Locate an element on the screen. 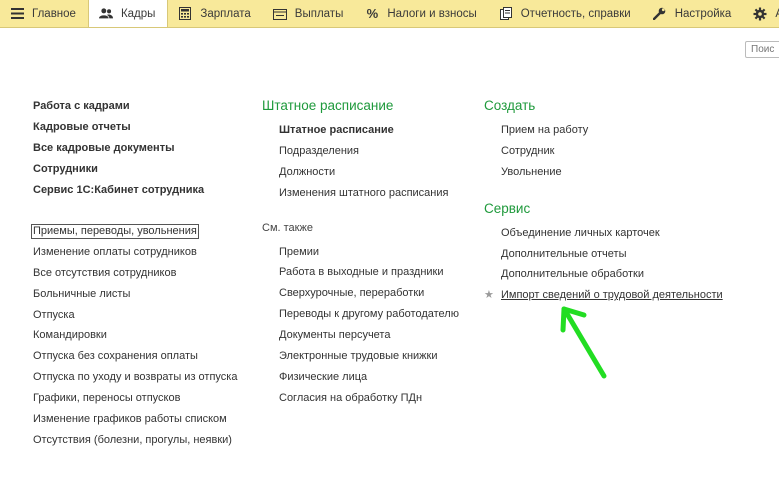  link-unpaid-leaves: Отпуска без сохранения оплаты is located at coordinates (140, 356).